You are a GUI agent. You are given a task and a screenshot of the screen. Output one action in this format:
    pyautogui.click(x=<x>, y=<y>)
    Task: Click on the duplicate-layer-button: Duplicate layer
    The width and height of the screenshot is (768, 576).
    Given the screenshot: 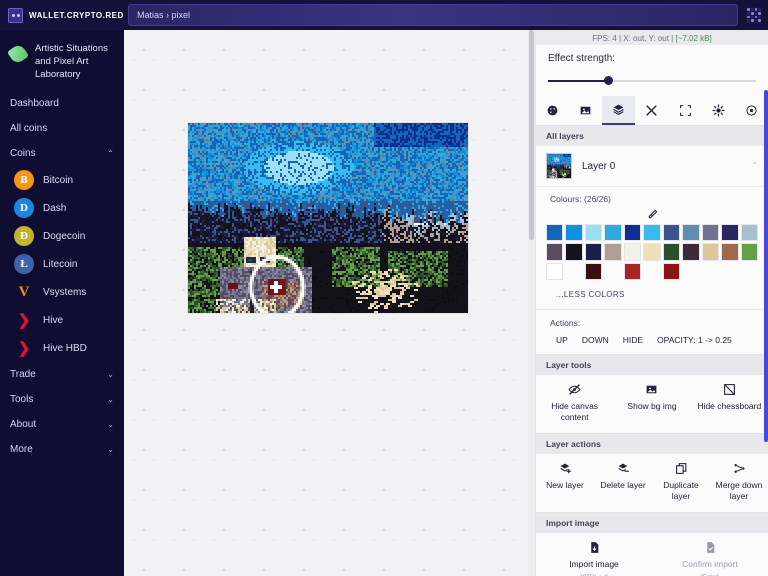 What is the action you would take?
    pyautogui.click(x=681, y=482)
    